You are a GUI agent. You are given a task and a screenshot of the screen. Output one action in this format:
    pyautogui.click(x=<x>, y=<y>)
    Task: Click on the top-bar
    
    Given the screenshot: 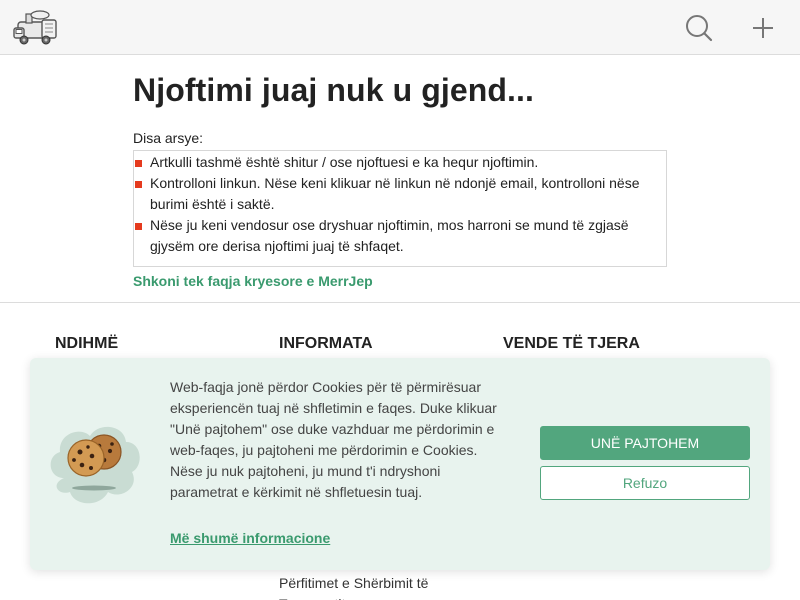 What is the action you would take?
    pyautogui.click(x=400, y=27)
    